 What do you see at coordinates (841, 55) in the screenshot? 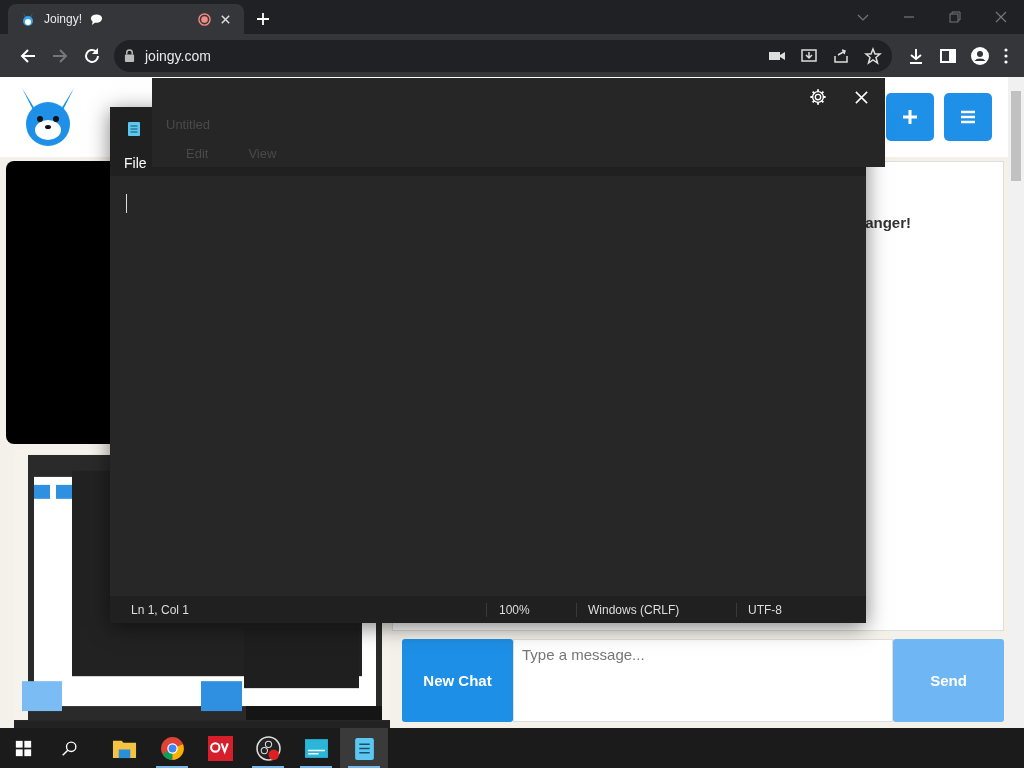
I see `share-icon` at bounding box center [841, 55].